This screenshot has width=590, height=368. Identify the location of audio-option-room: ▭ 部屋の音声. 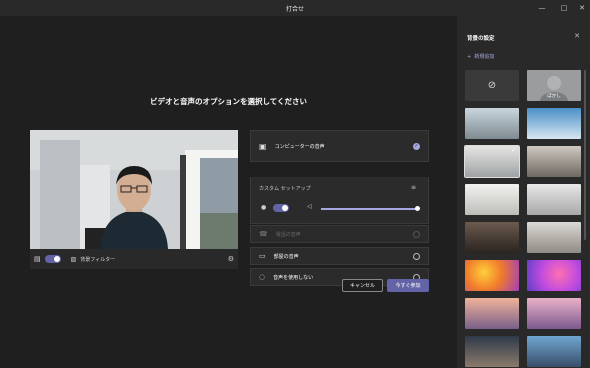
(339, 256).